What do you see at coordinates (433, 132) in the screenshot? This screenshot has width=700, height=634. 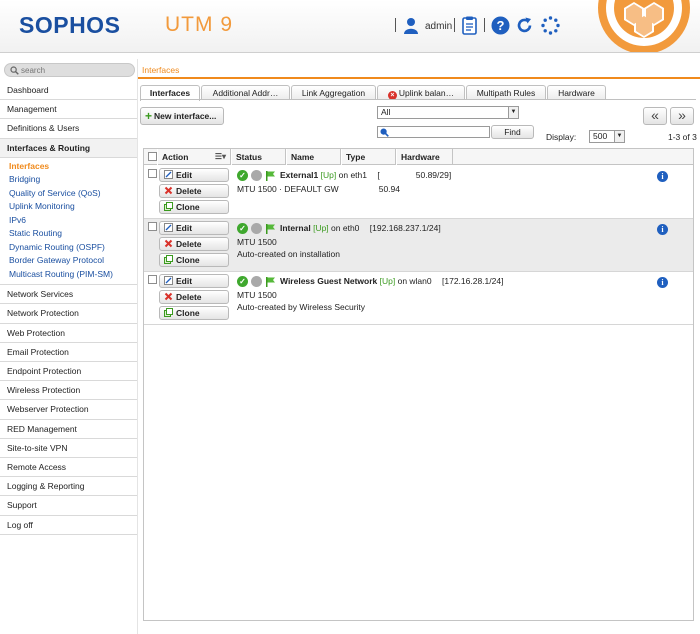 I see `find-input` at bounding box center [433, 132].